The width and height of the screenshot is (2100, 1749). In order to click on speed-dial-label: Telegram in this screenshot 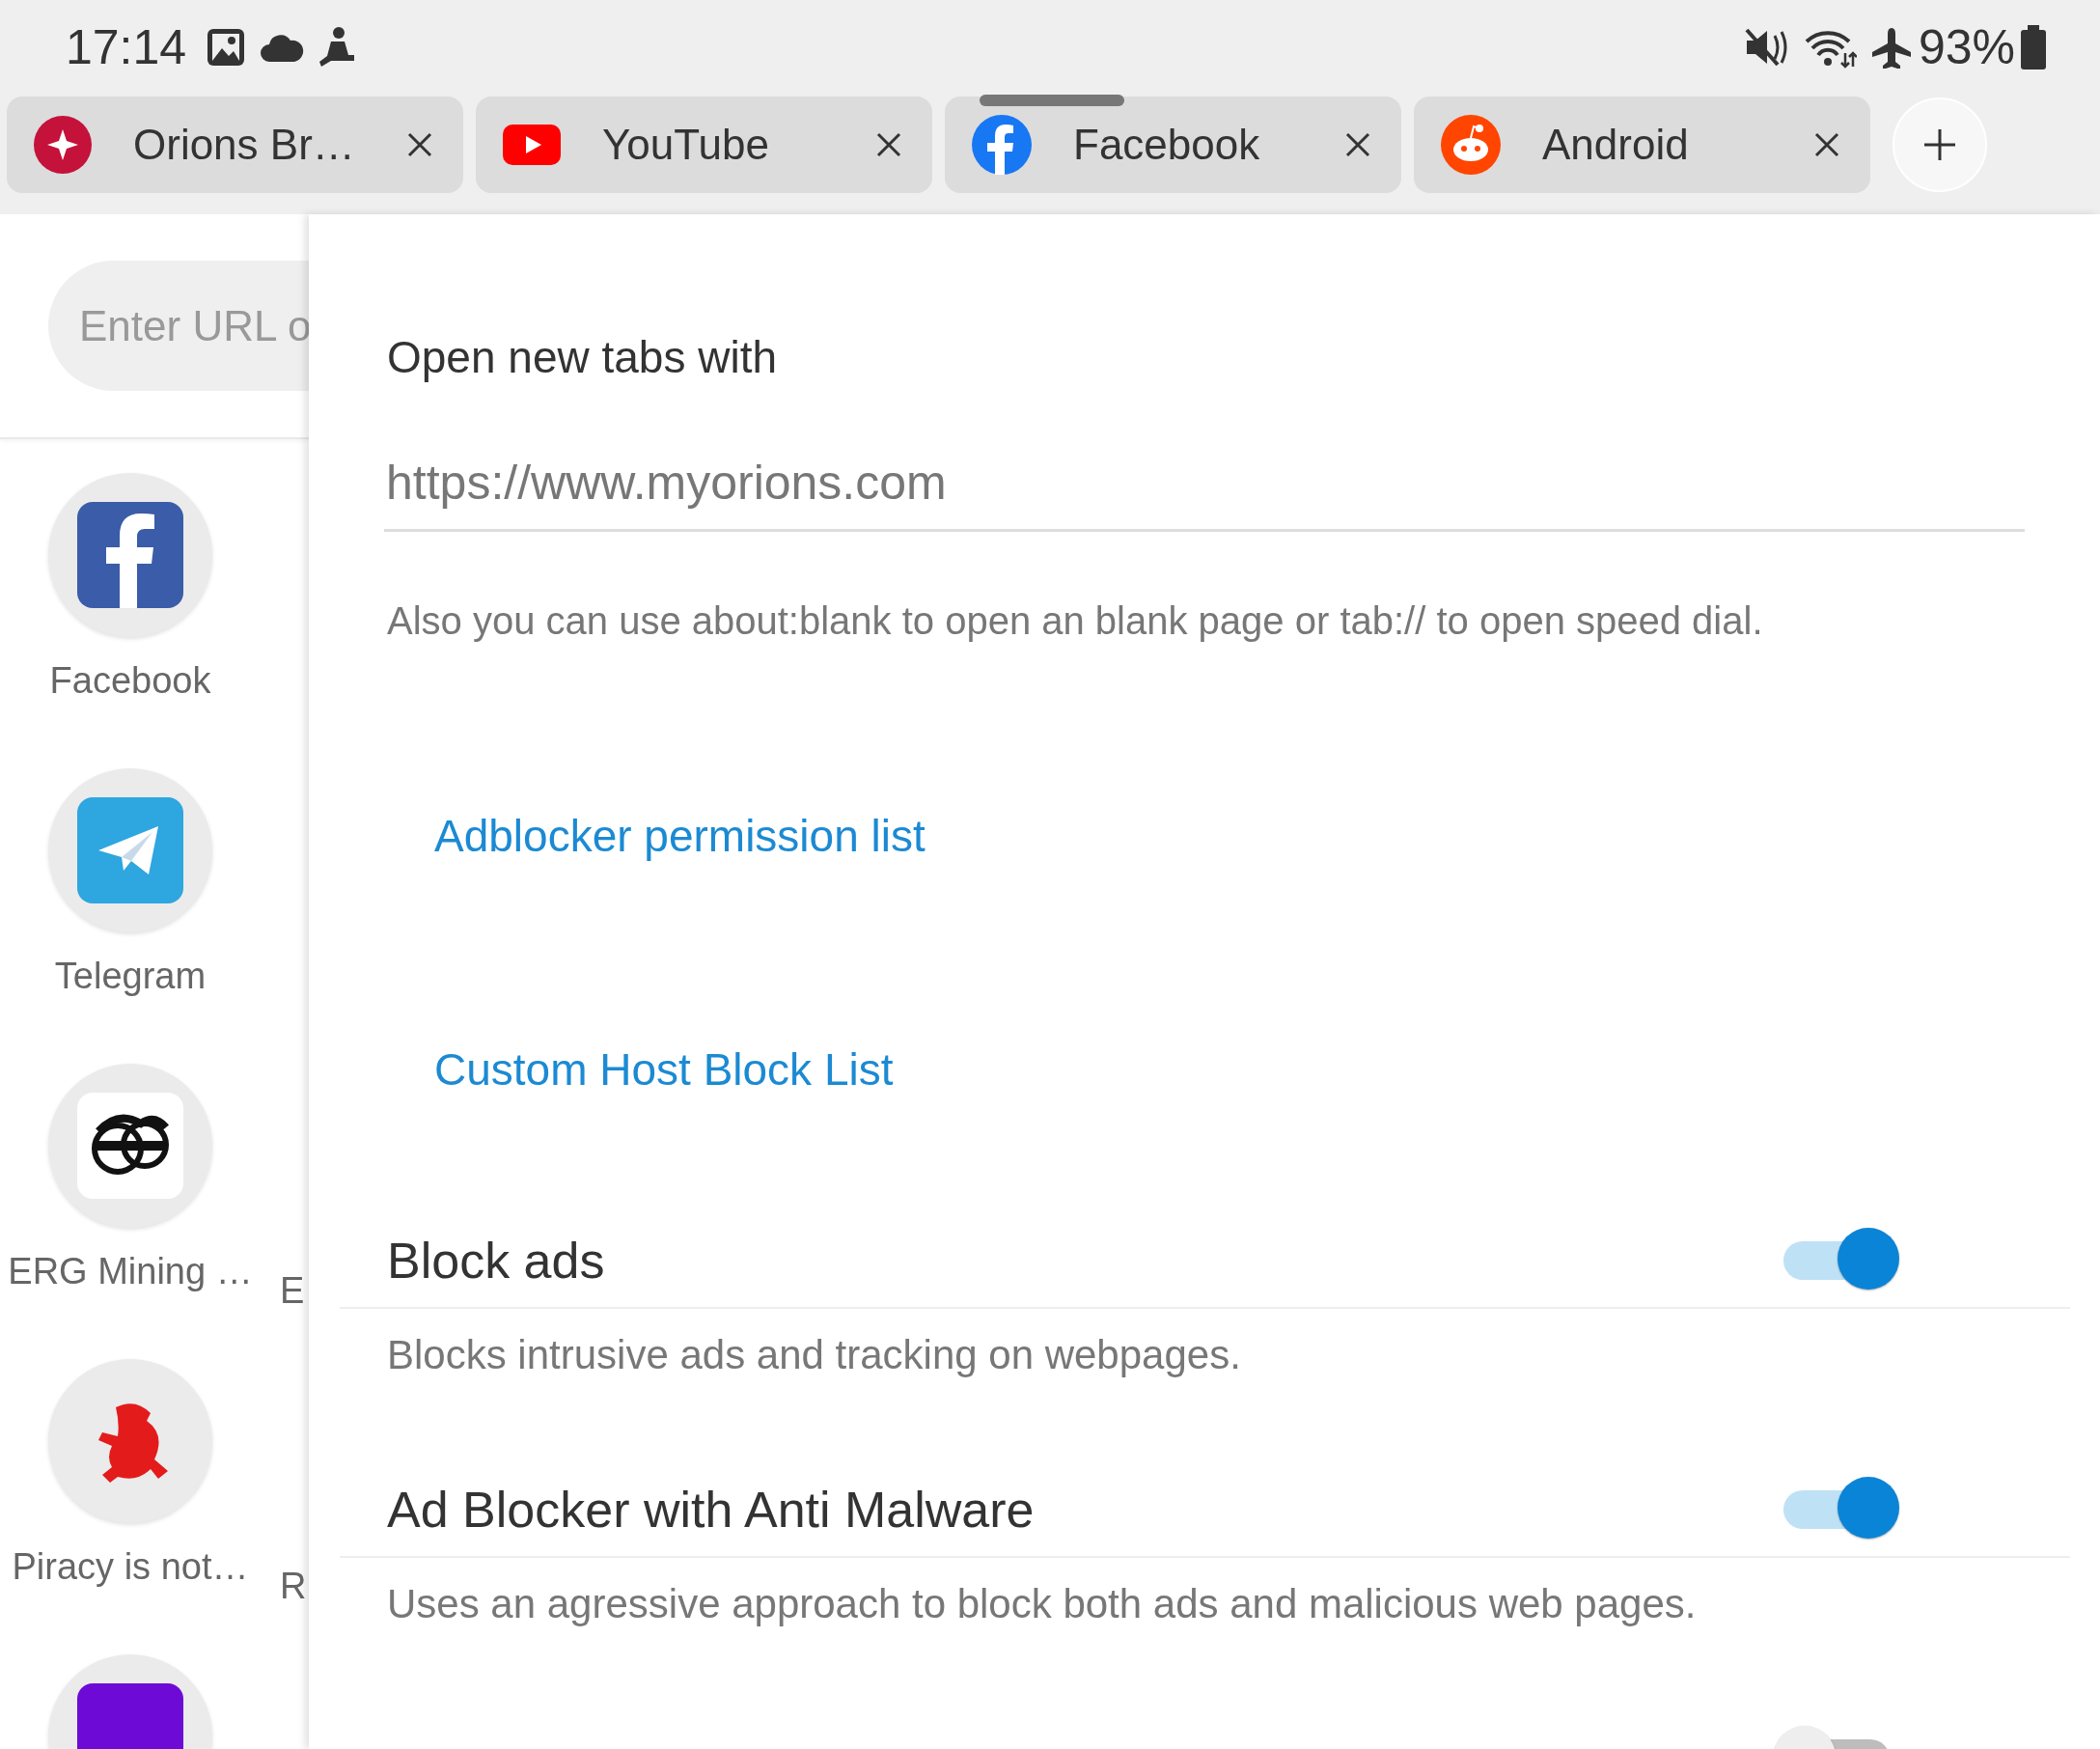, I will do `click(130, 977)`.